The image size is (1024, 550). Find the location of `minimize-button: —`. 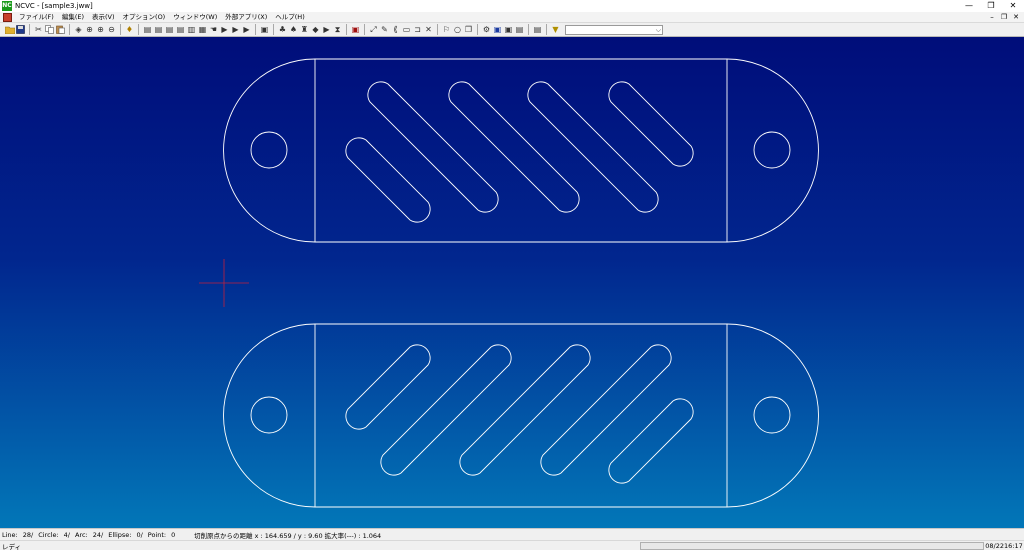

minimize-button: — is located at coordinates (969, 6).